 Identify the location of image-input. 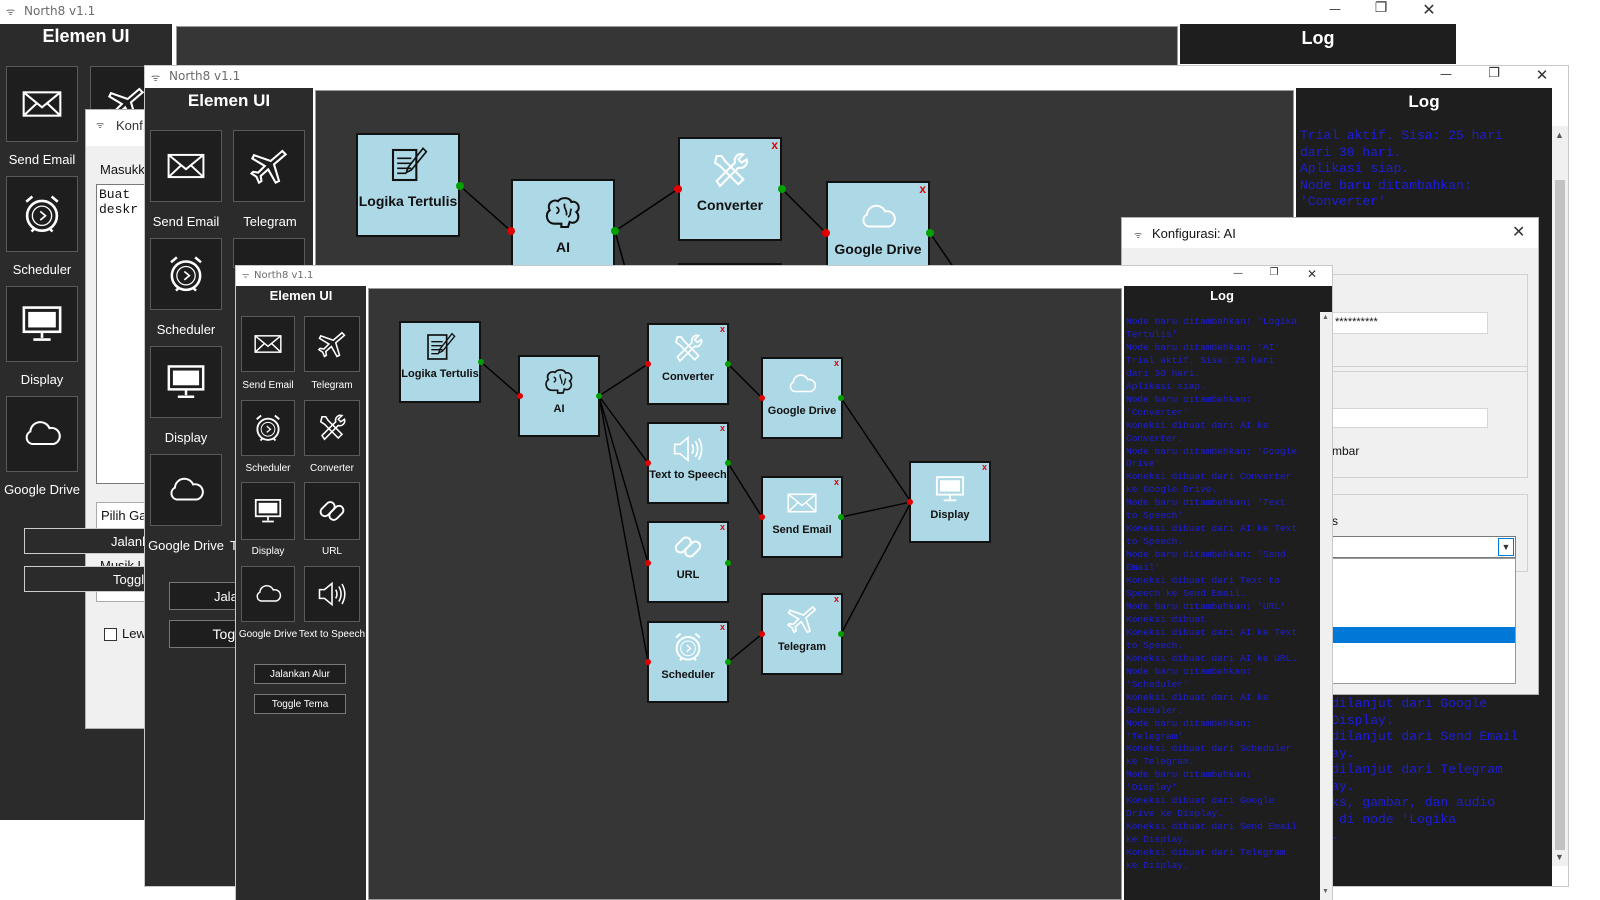
(1410, 418).